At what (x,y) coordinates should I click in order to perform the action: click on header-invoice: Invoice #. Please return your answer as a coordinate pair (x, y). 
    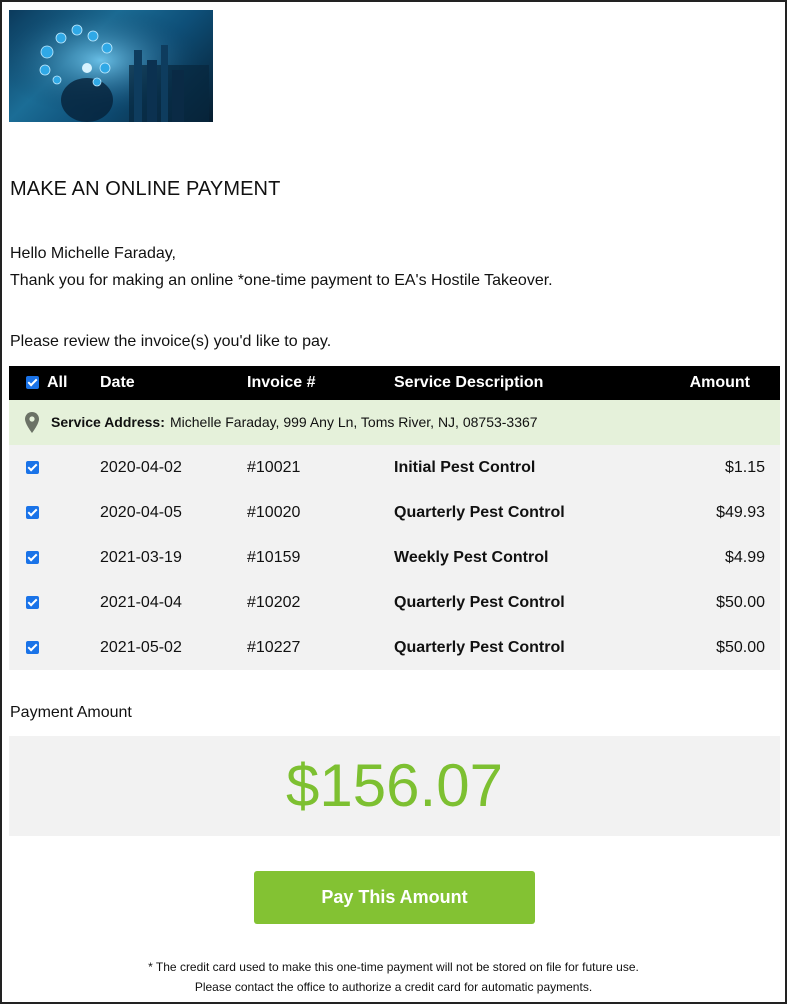
    Looking at the image, I should click on (281, 382).